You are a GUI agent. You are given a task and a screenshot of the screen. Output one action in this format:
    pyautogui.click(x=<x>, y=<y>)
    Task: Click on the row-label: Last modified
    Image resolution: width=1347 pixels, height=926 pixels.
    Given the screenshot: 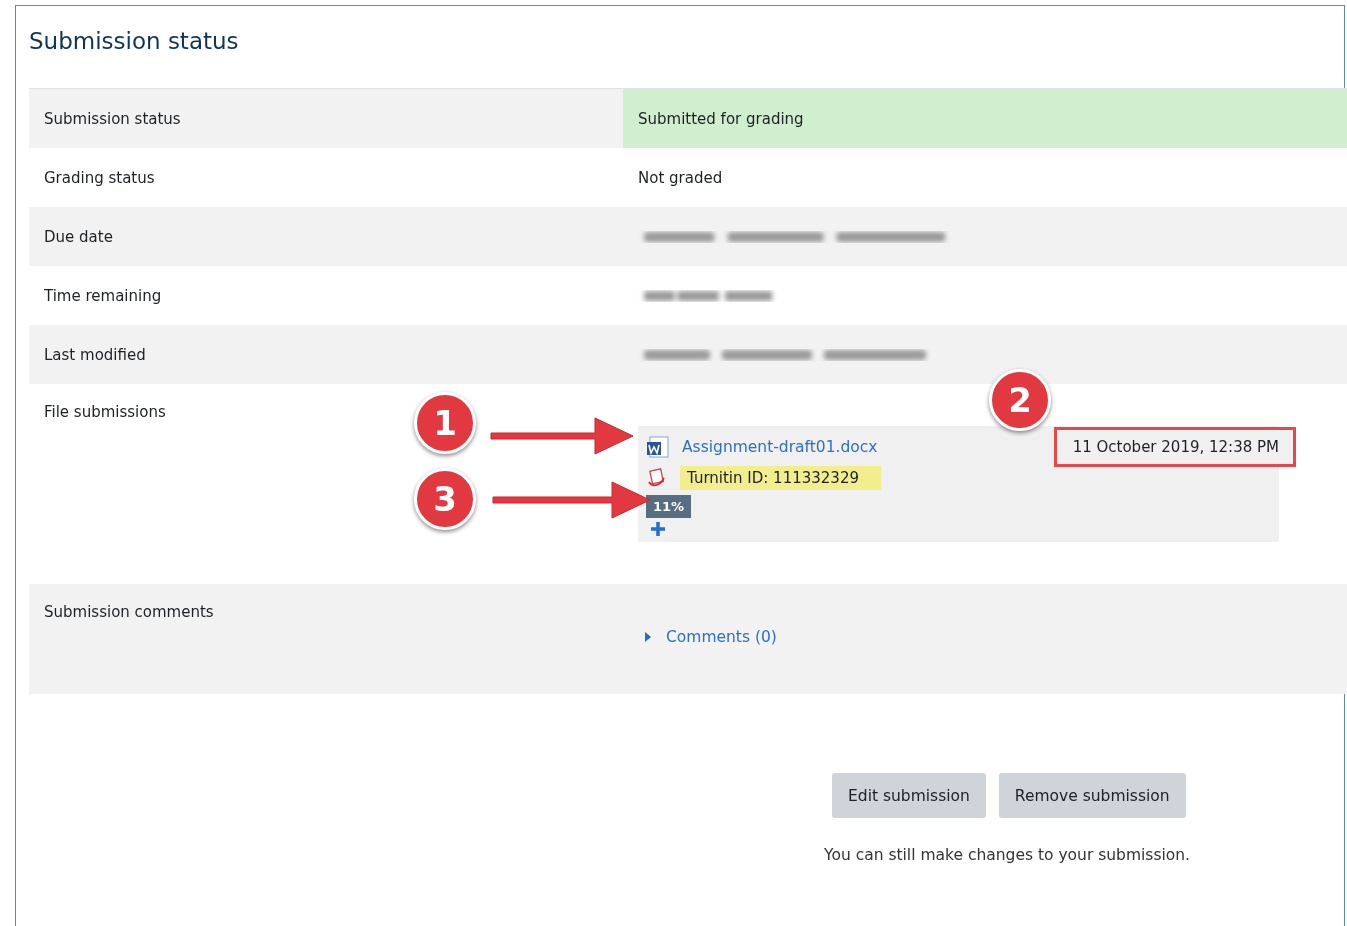 What is the action you would take?
    pyautogui.click(x=95, y=354)
    